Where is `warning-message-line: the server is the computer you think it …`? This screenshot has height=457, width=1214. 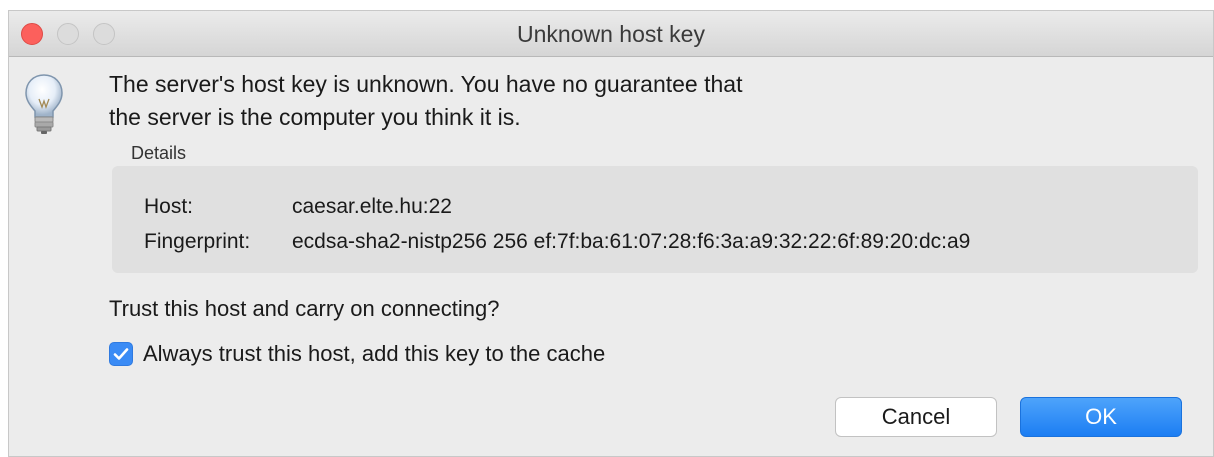 warning-message-line: the server is the computer you think it … is located at coordinates (315, 117).